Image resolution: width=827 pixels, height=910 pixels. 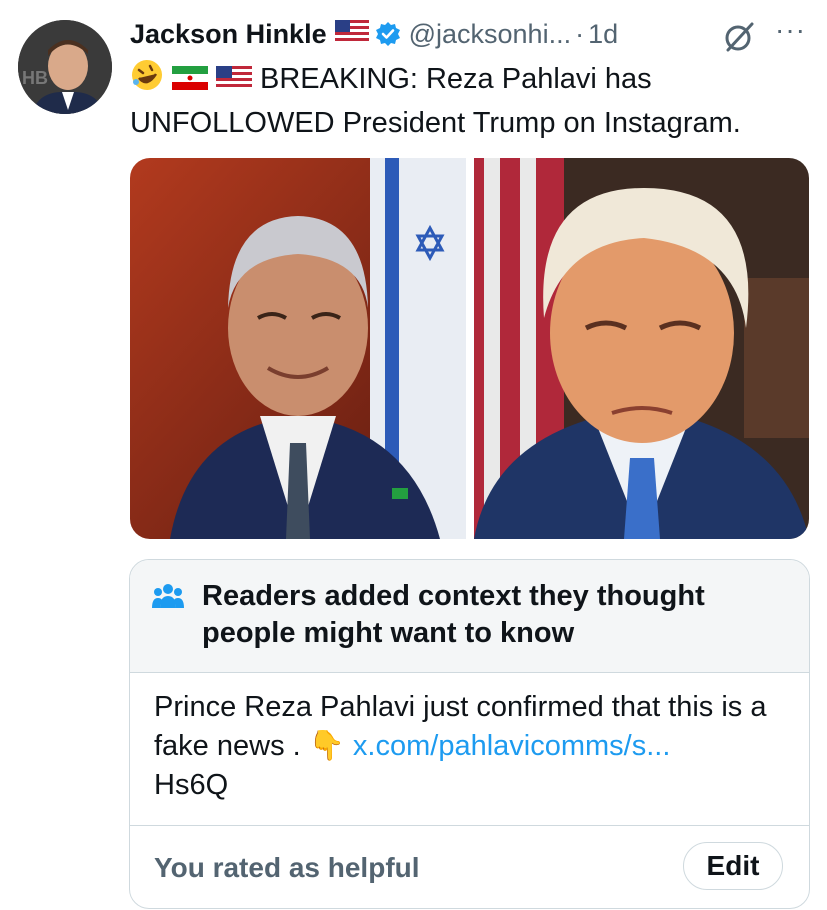 What do you see at coordinates (739, 37) in the screenshot?
I see `grok-icon` at bounding box center [739, 37].